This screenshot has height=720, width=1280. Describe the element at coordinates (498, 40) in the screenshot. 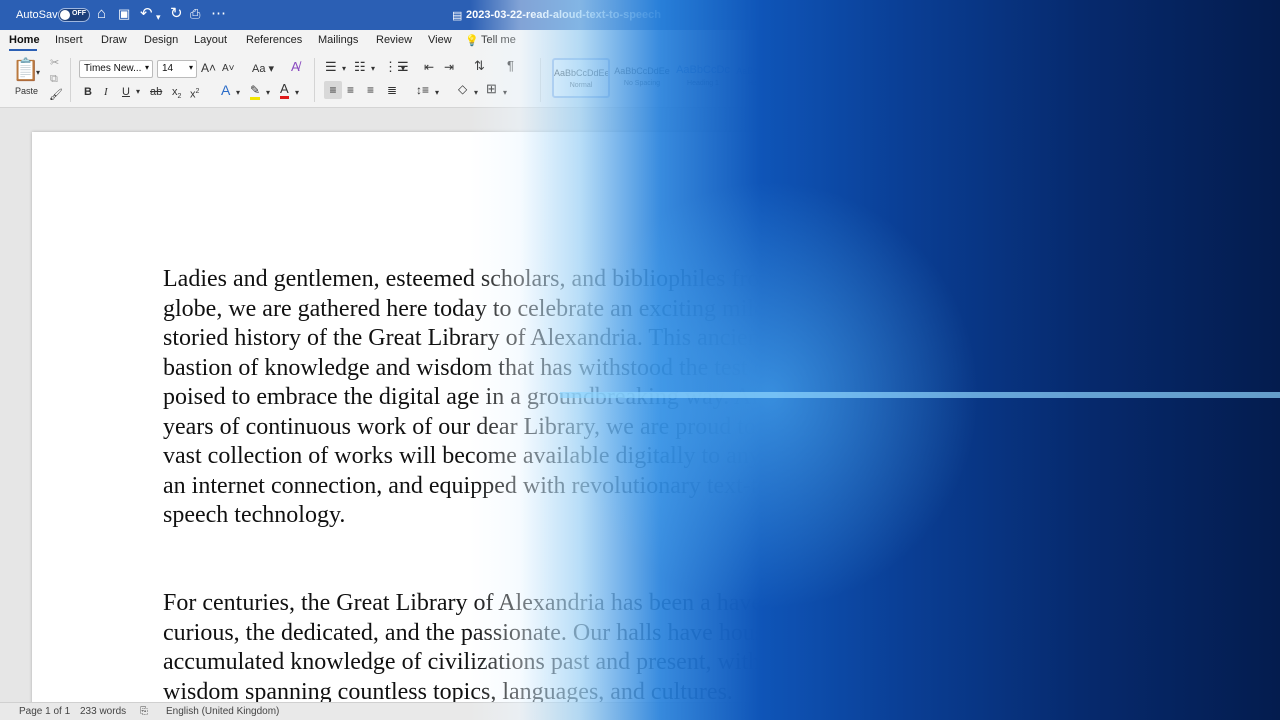

I see `tab-tell-me: Tell me` at that location.